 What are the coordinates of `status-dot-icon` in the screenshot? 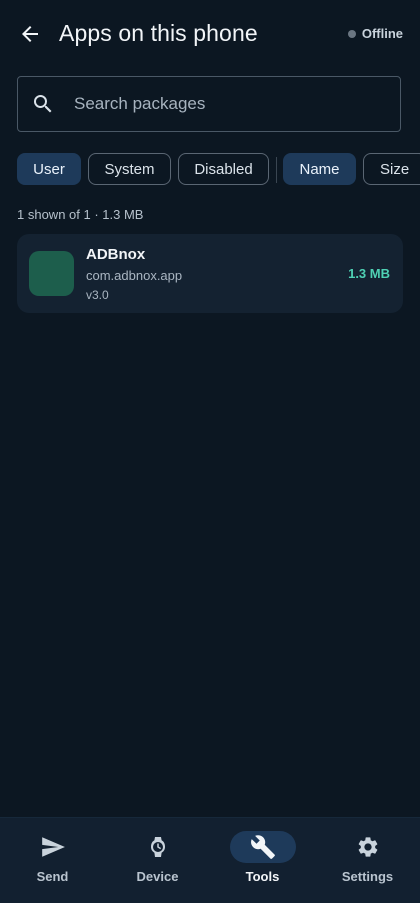 It's located at (351, 33).